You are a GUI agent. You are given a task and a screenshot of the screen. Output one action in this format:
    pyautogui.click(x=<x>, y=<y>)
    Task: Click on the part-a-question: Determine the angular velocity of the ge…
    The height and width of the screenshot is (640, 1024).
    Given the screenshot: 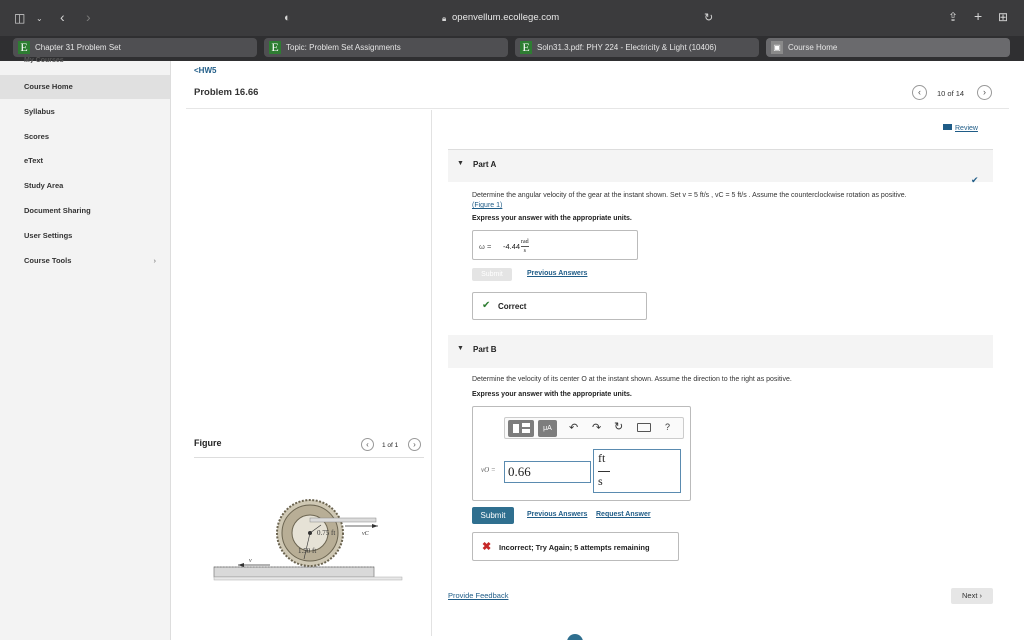 What is the action you would take?
    pyautogui.click(x=729, y=201)
    